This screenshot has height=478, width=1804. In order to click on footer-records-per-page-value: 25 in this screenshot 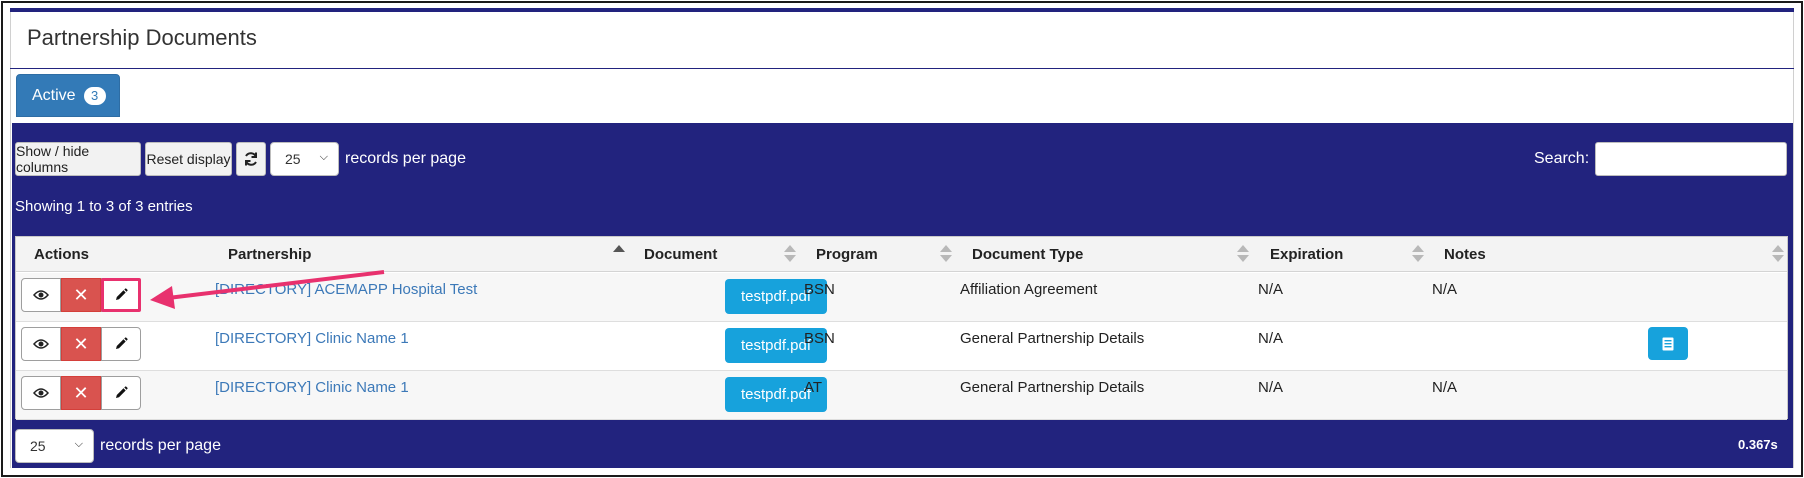, I will do `click(38, 446)`.